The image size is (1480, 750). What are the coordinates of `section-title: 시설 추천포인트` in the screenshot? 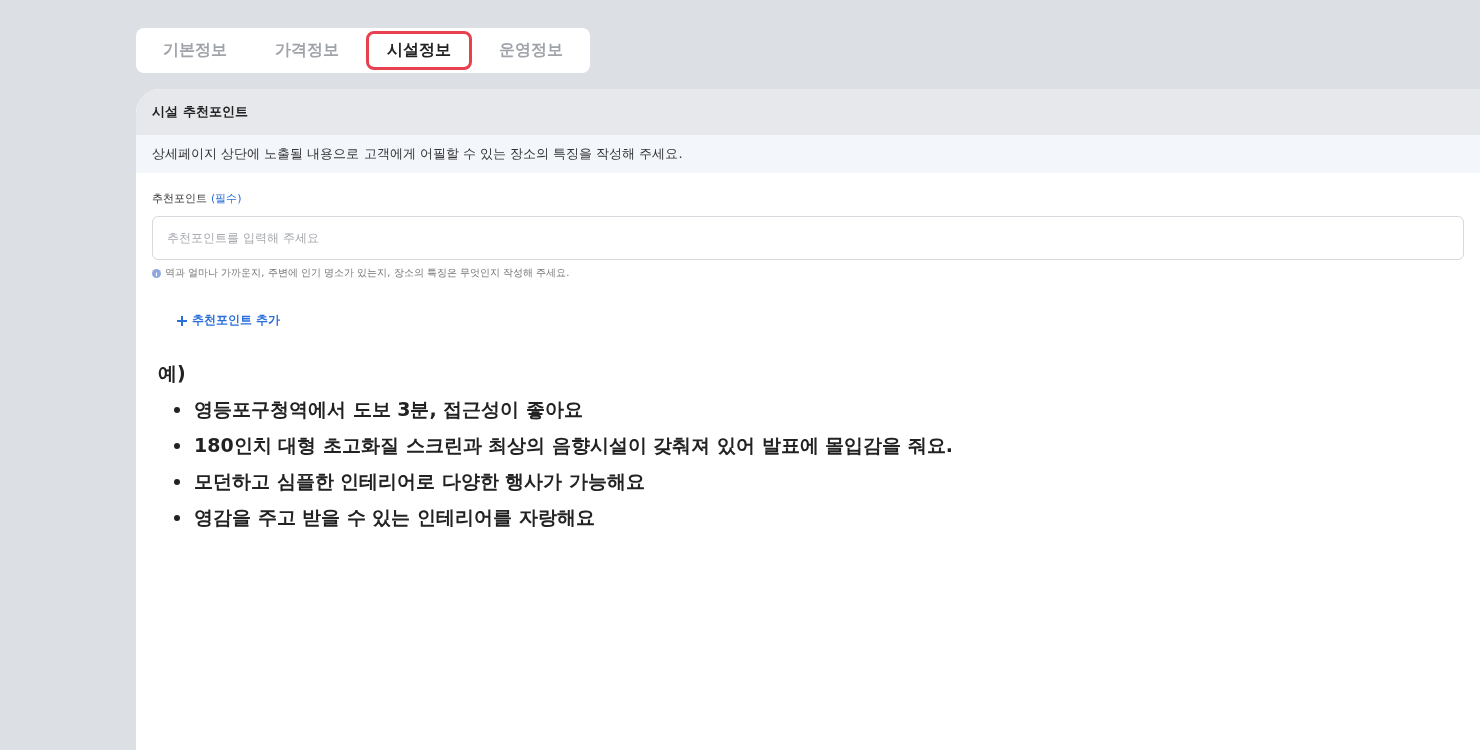 It's located at (808, 112).